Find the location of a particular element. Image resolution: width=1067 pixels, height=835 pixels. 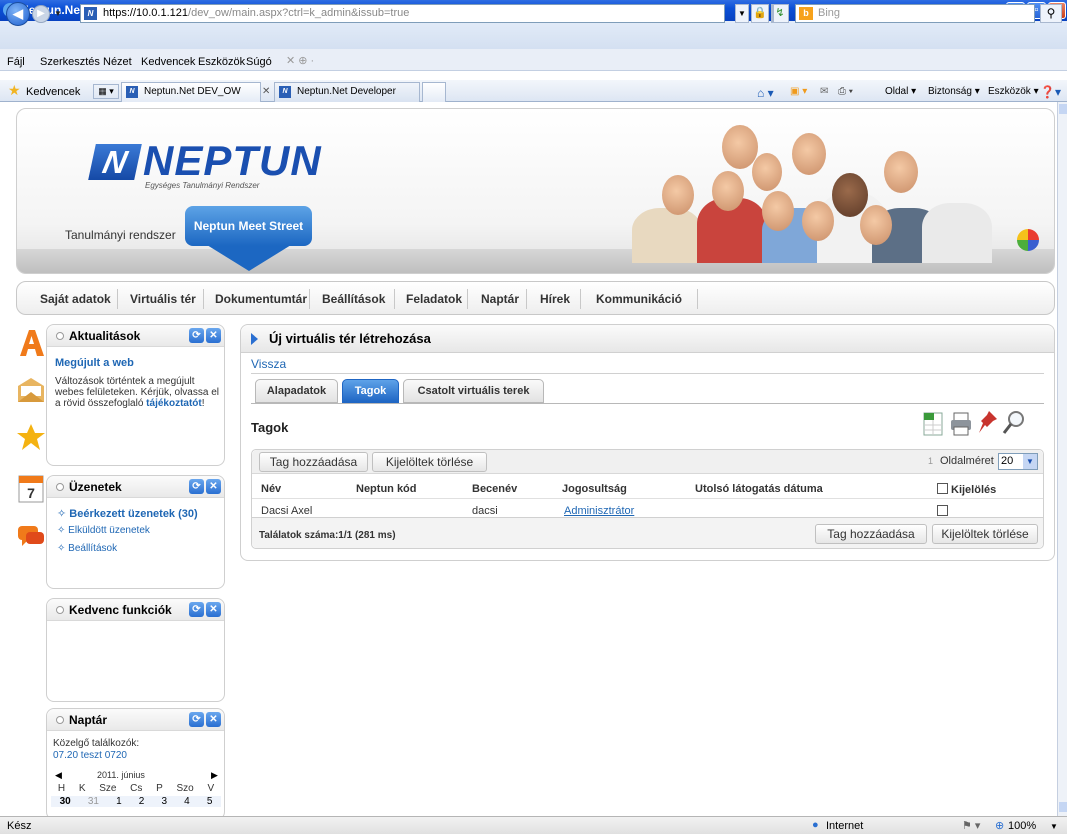

menu-view: Nézet is located at coordinates (117, 62).